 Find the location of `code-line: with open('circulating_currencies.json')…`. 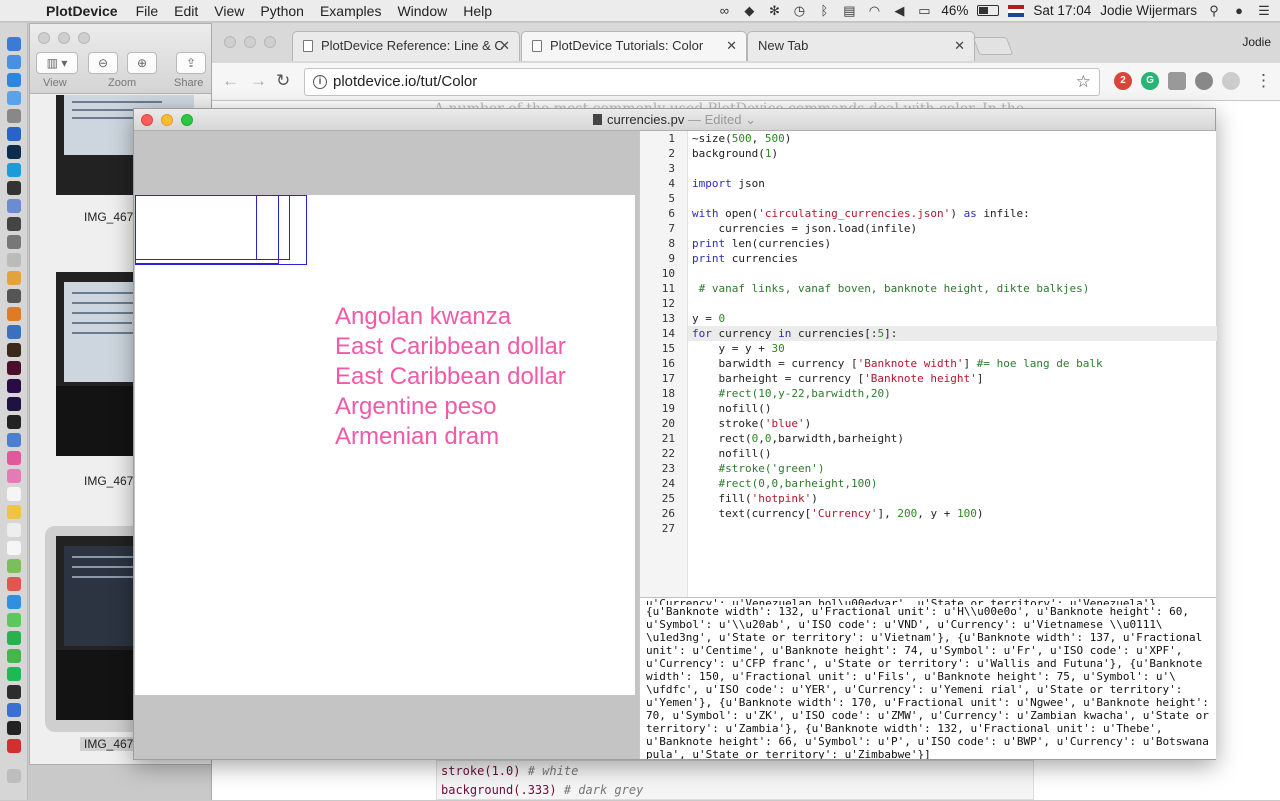

code-line: with open('circulating_currencies.json')… is located at coordinates (861, 213).